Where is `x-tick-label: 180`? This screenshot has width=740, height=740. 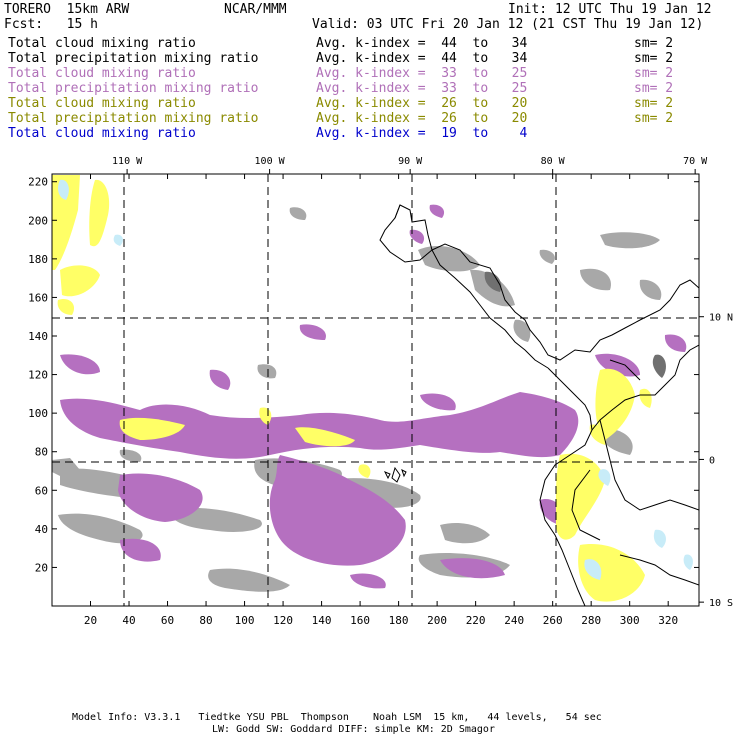
x-tick-label: 180 is located at coordinates (399, 620).